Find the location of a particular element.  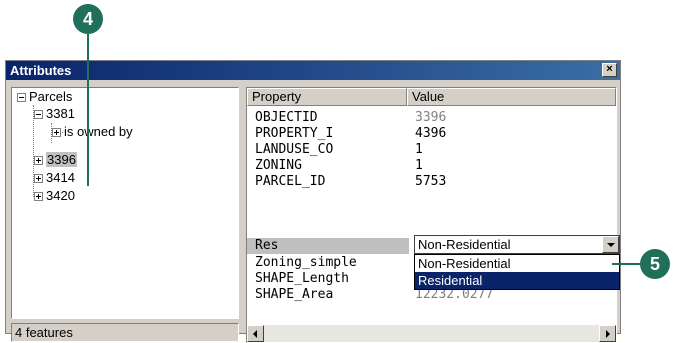

tree-node-3420: 3420 is located at coordinates (54, 196).